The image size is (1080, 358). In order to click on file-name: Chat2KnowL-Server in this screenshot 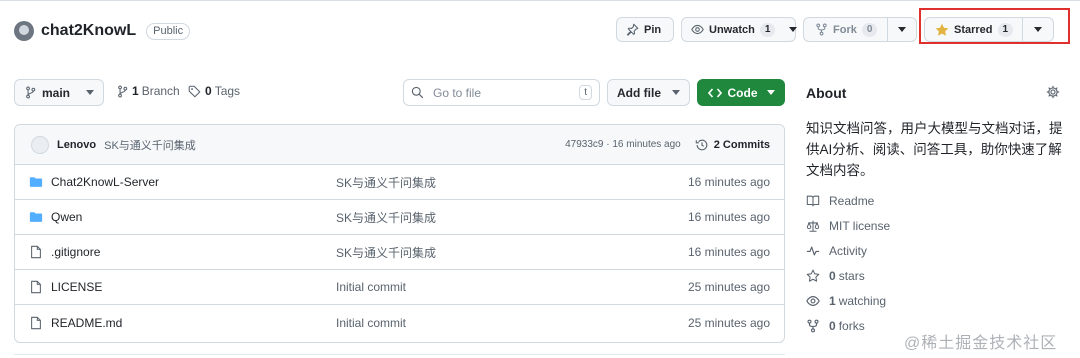, I will do `click(194, 182)`.